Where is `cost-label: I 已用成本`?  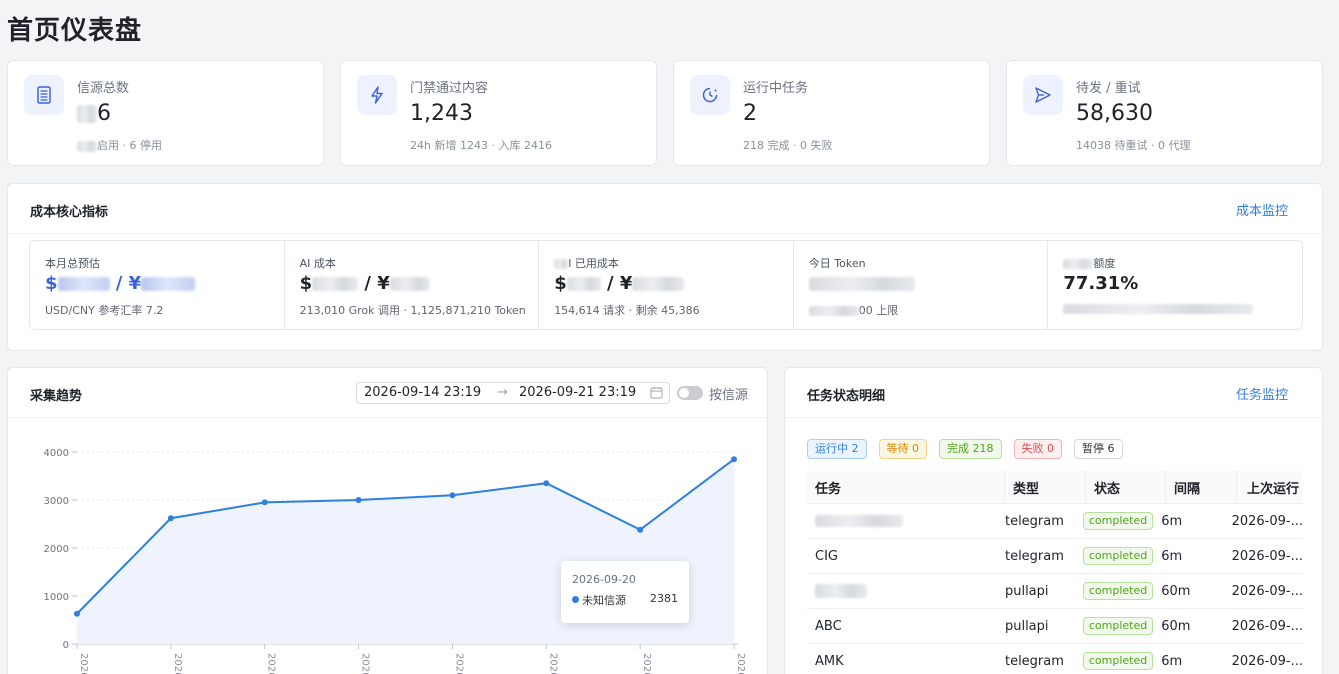
cost-label: I 已用成本 is located at coordinates (586, 263).